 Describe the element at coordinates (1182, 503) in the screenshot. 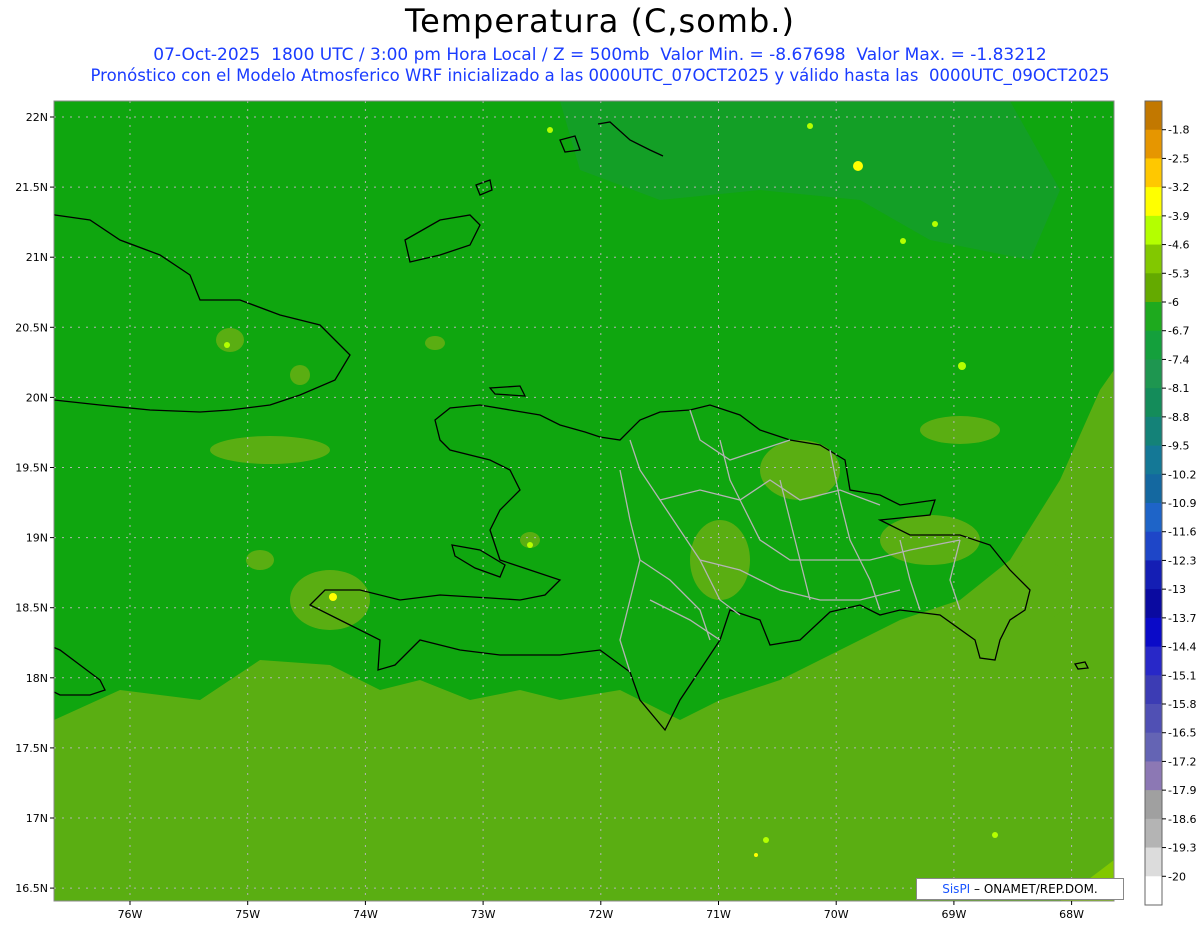

I see `colorbar-label: -10.9` at that location.